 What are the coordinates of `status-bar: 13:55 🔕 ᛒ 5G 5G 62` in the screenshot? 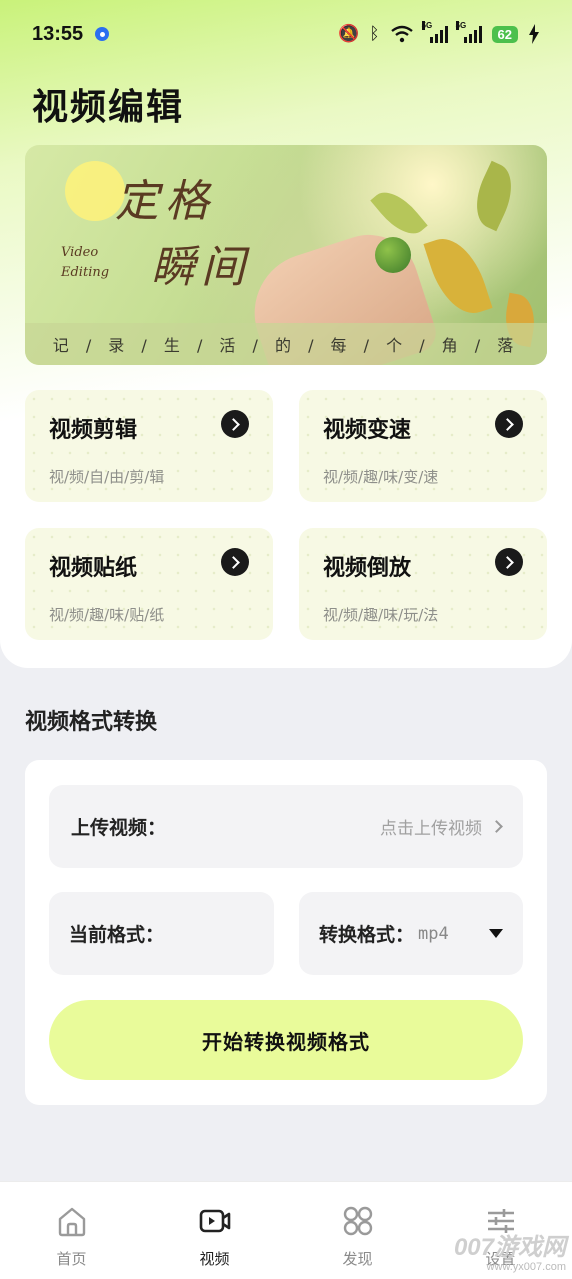 It's located at (286, 34).